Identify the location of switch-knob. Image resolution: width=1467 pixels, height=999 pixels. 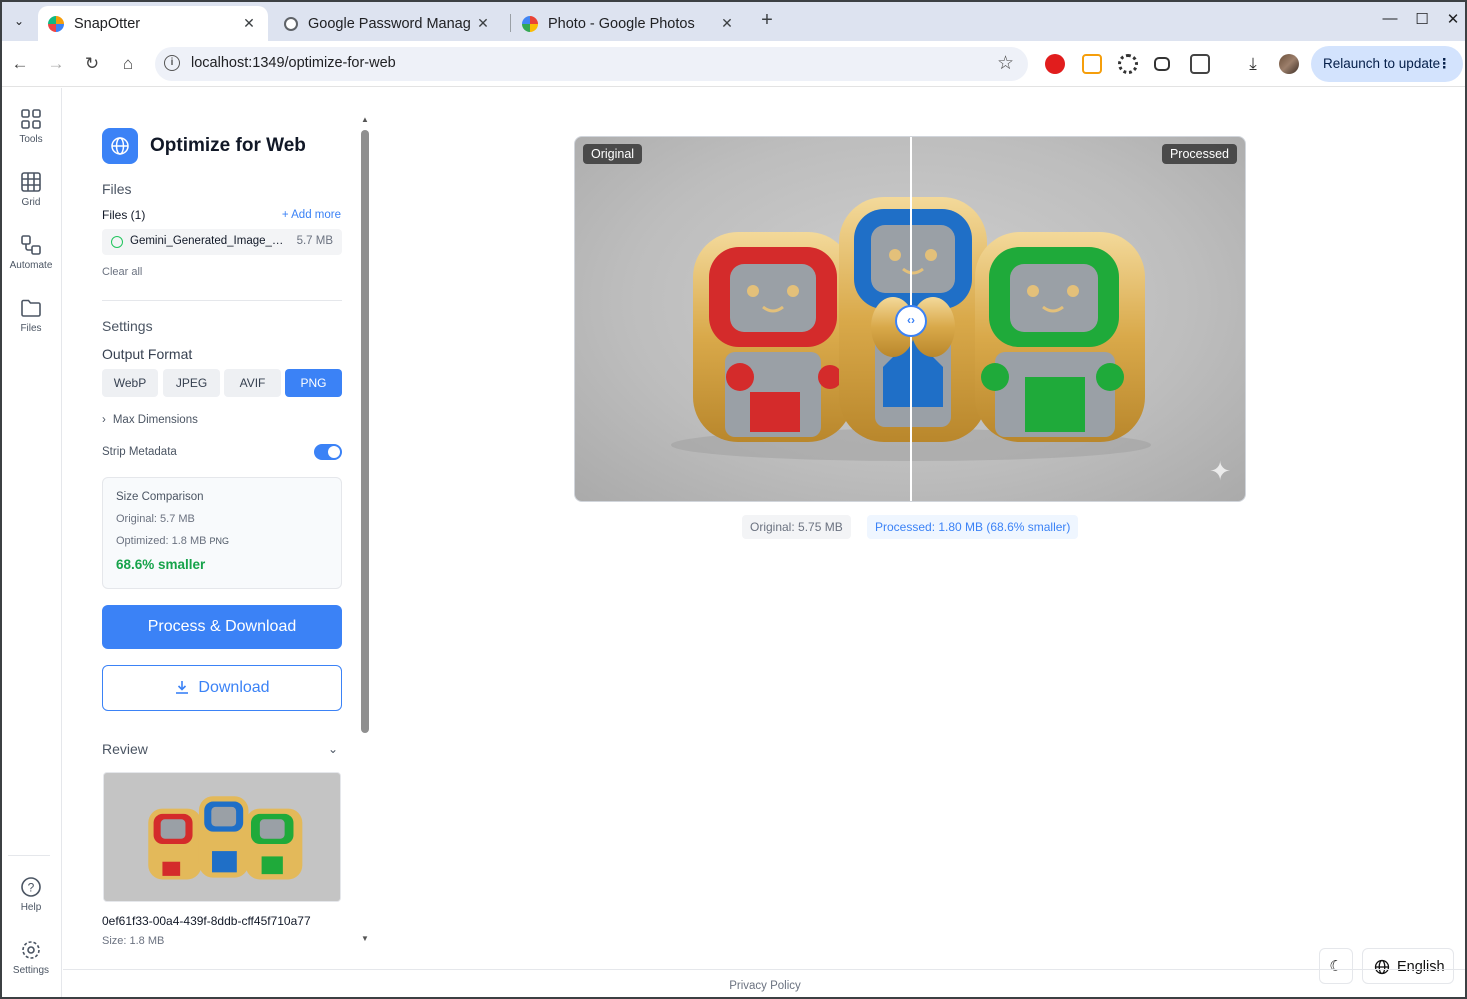
(334, 452).